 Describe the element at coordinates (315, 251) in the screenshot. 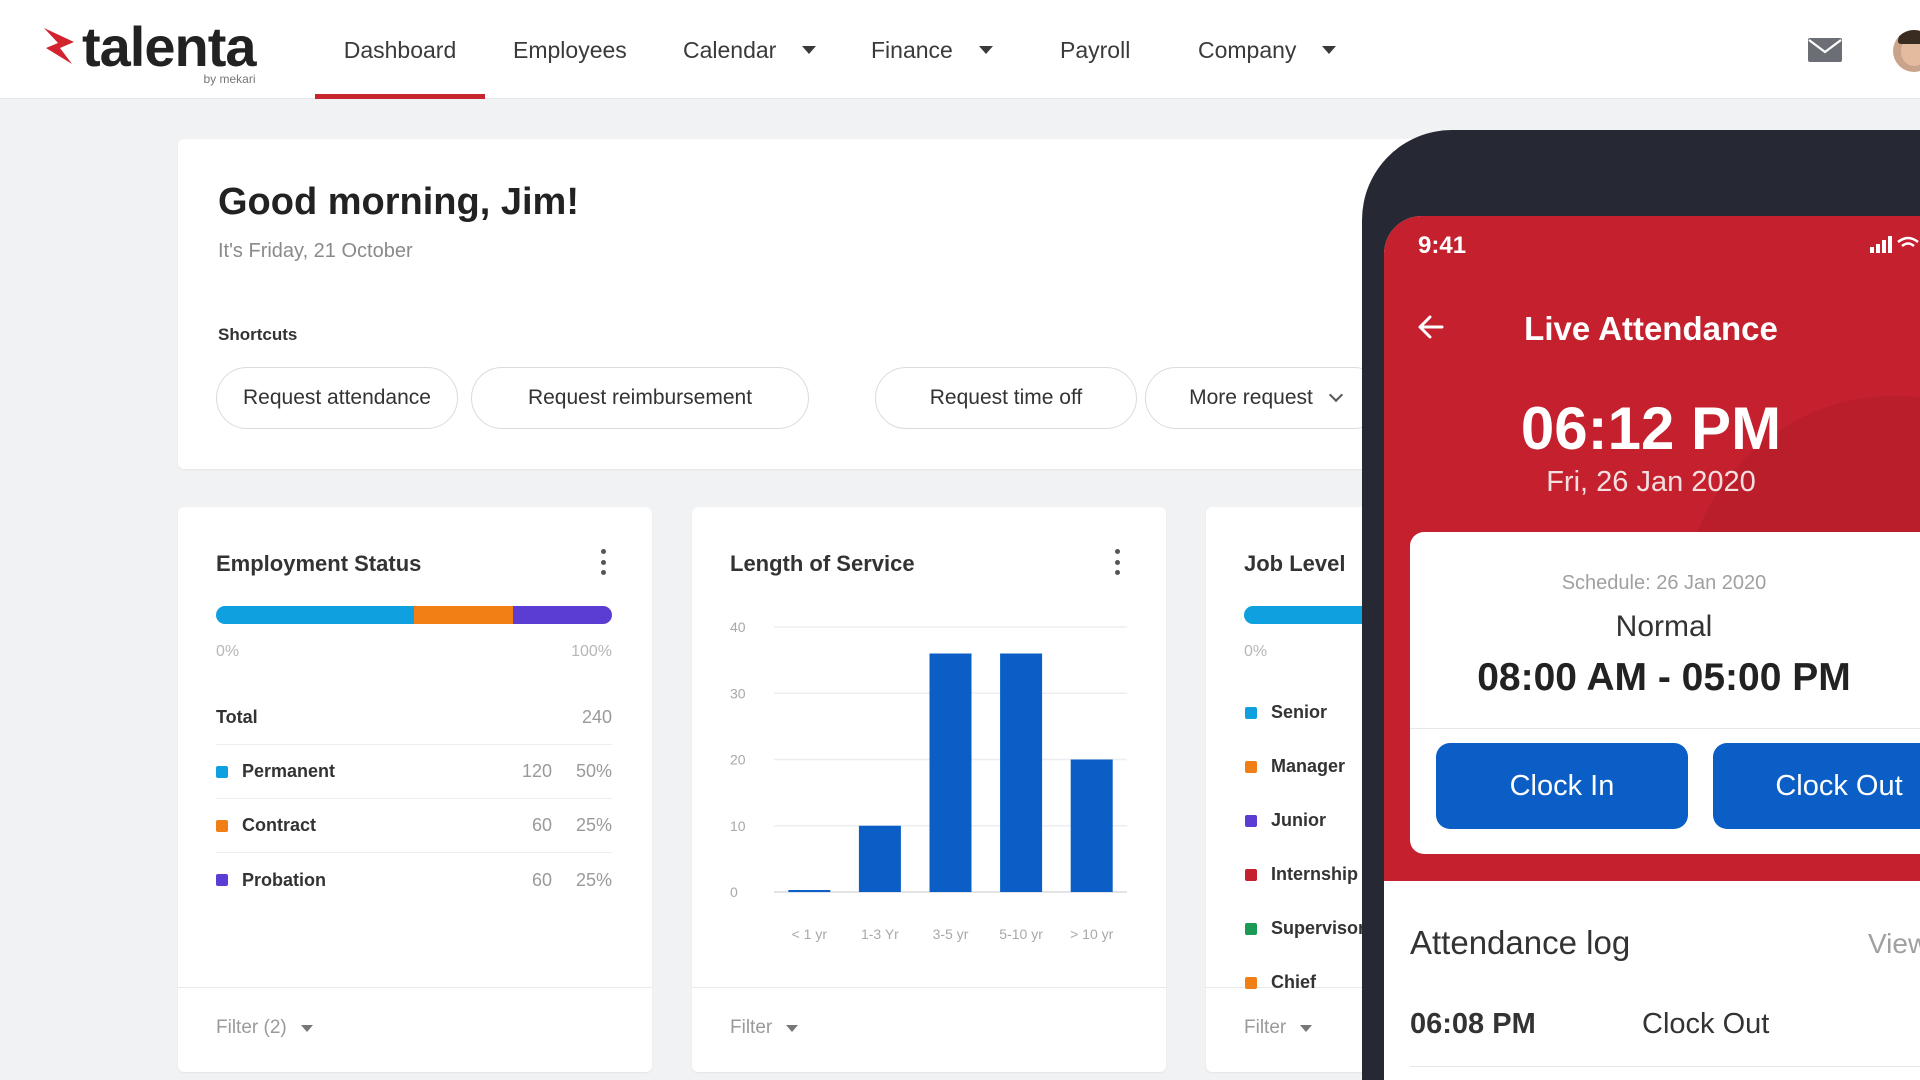

I see `greeting-date: It's Friday, 21 October` at that location.